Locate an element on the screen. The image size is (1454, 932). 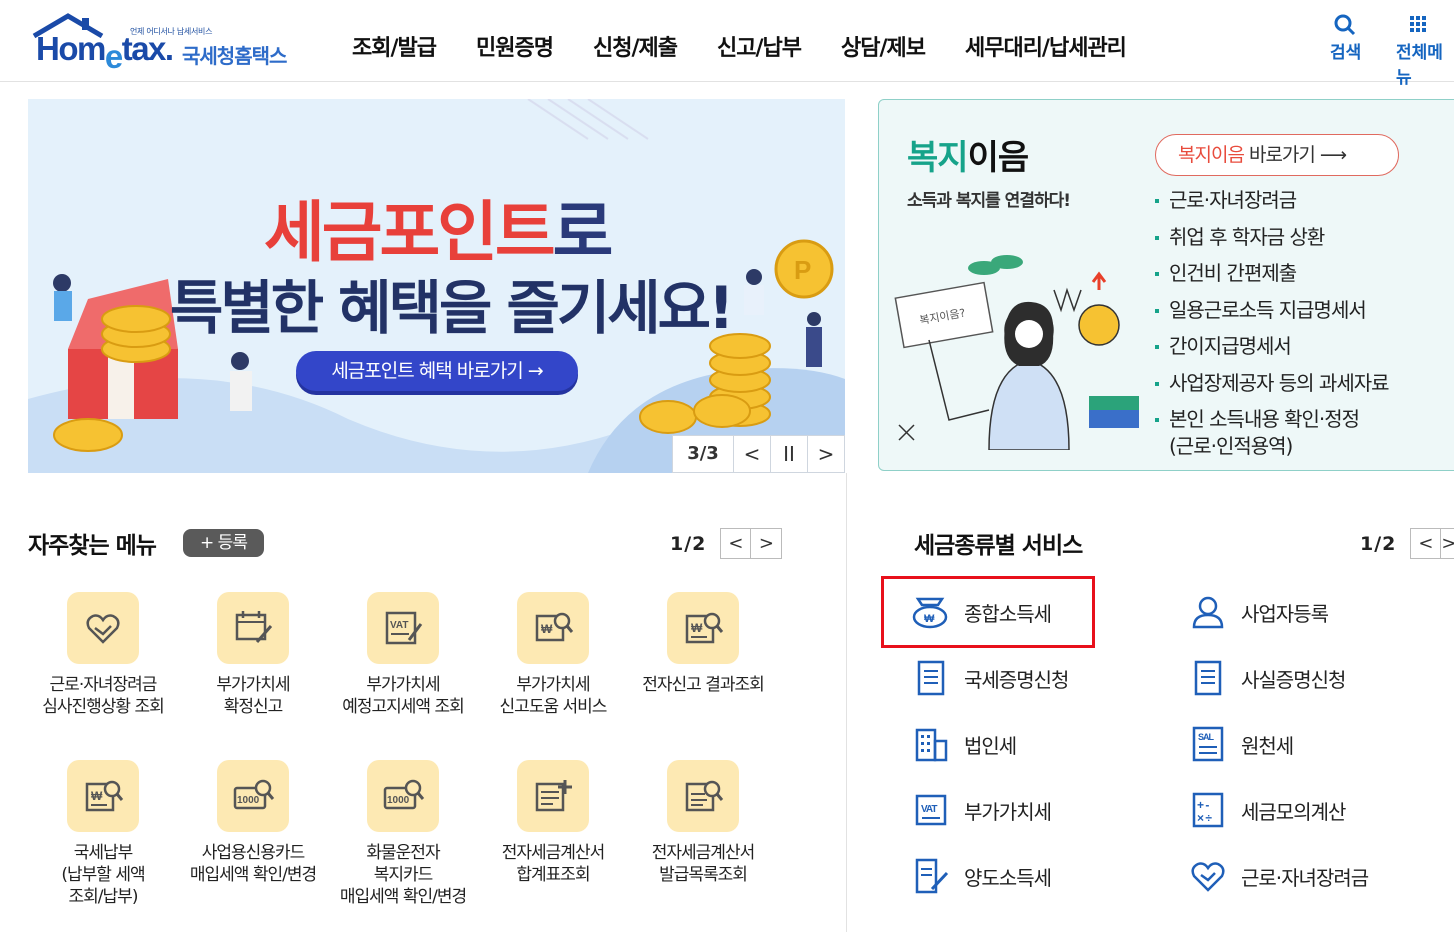
tax-item-business-registration: 사업자등록 is located at coordinates (1259, 612).